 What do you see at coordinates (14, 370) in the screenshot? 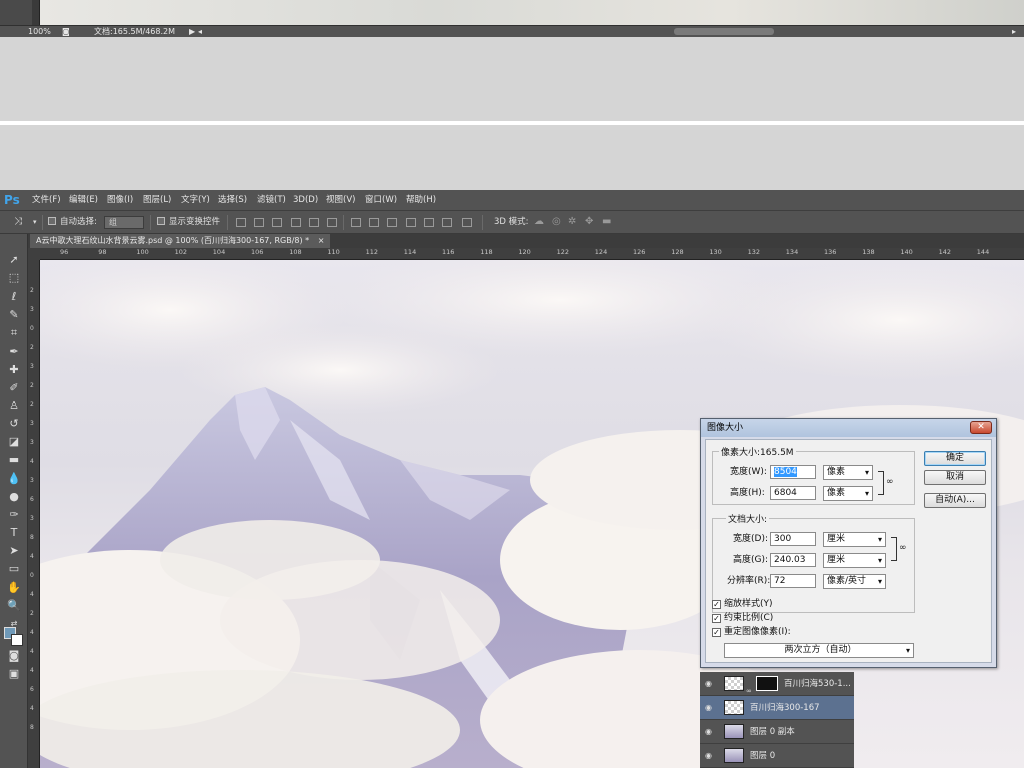
I see `healing-tool-icon: ✚` at bounding box center [14, 370].